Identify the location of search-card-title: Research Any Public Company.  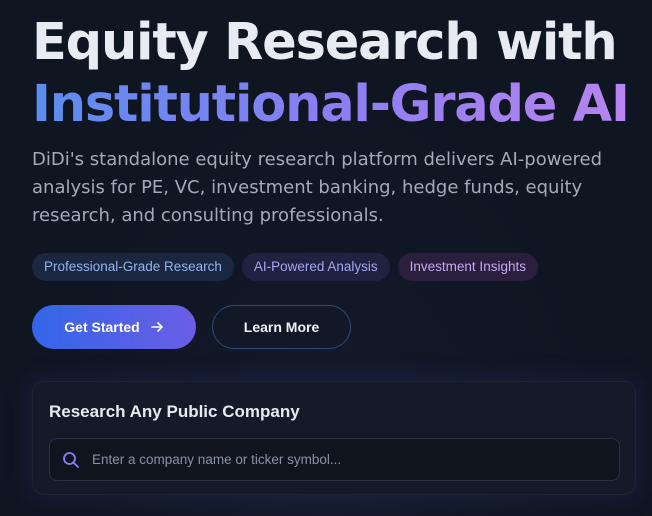
(174, 411).